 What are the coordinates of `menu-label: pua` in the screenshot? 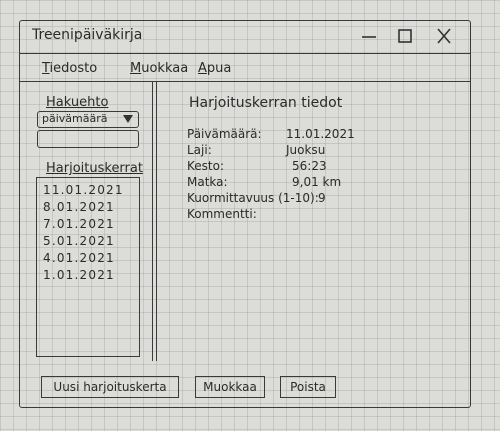 It's located at (219, 68).